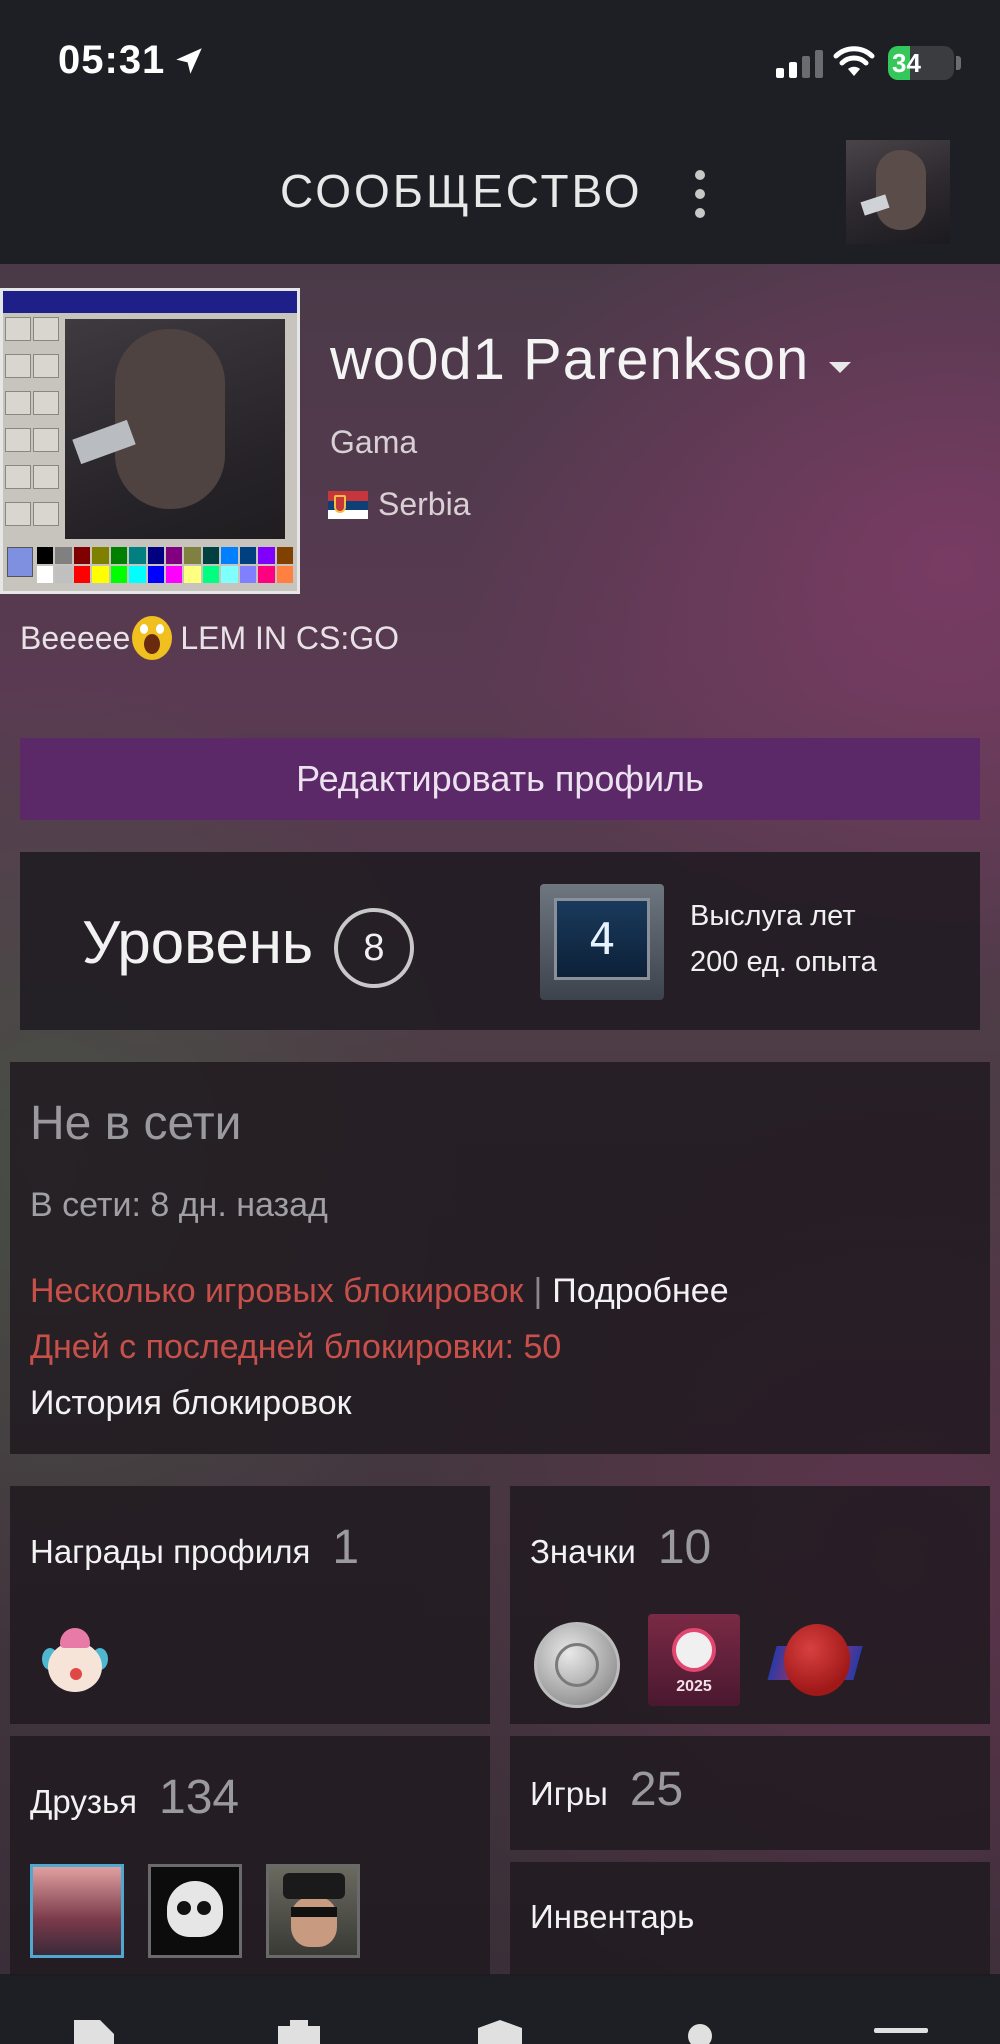 The height and width of the screenshot is (2044, 1000). What do you see at coordinates (898, 192) in the screenshot?
I see `header-avatar` at bounding box center [898, 192].